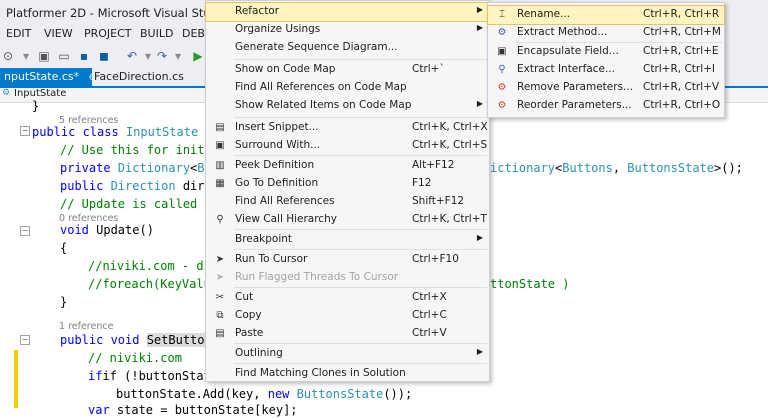 The height and width of the screenshot is (419, 768). I want to click on menu-item-remove-parameters: ⚙ Remove Parameters... Ctrl+R, Ctrl+V, so click(606, 88).